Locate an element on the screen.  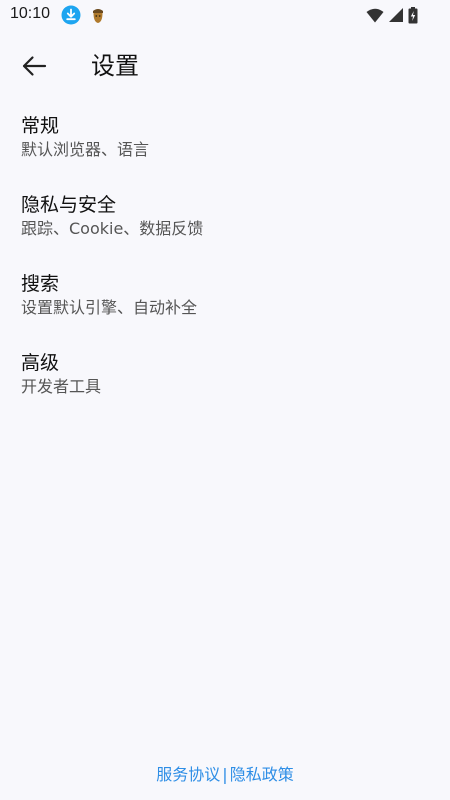
settings-item-search: 搜索 设置默认引擎、自动补全 is located at coordinates (225, 305).